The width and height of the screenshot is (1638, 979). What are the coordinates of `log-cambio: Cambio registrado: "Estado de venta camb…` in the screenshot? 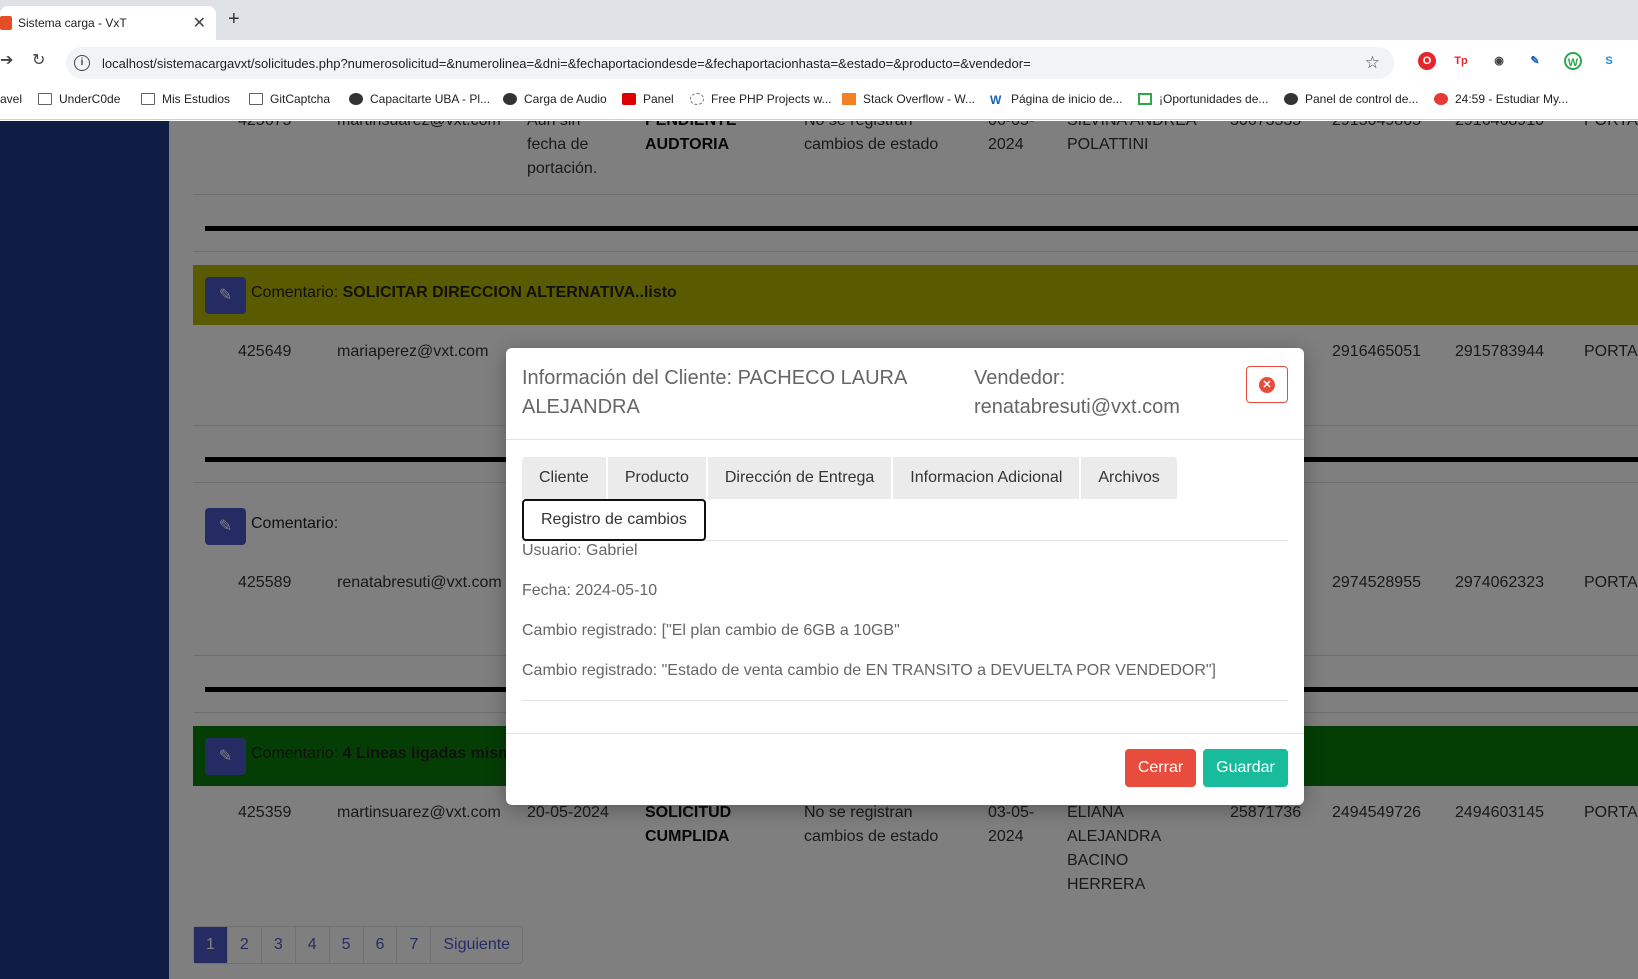 It's located at (869, 670).